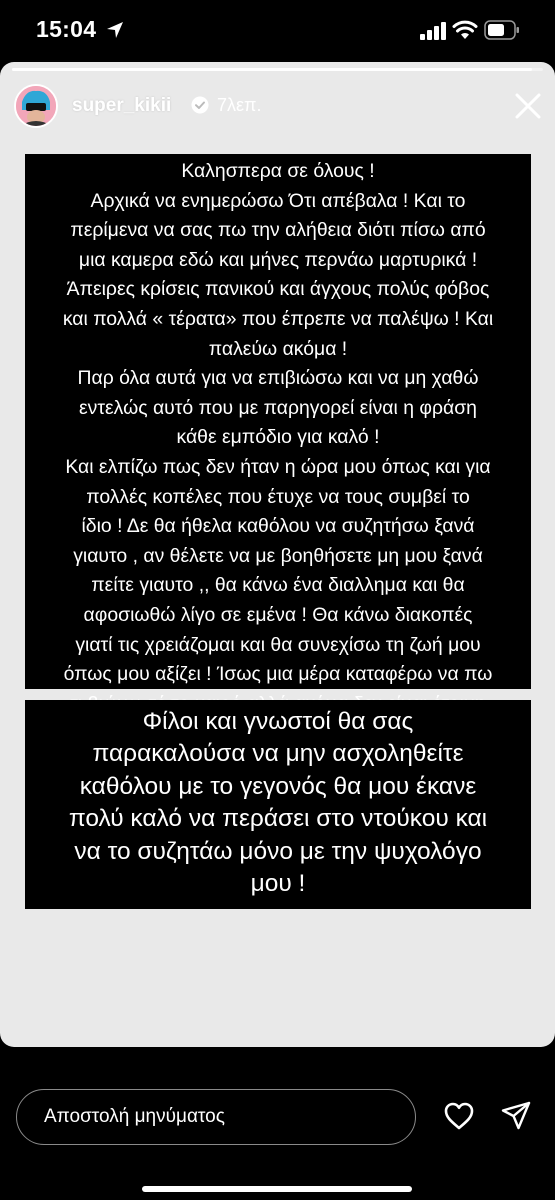  Describe the element at coordinates (459, 1116) in the screenshot. I see `heart-icon` at that location.